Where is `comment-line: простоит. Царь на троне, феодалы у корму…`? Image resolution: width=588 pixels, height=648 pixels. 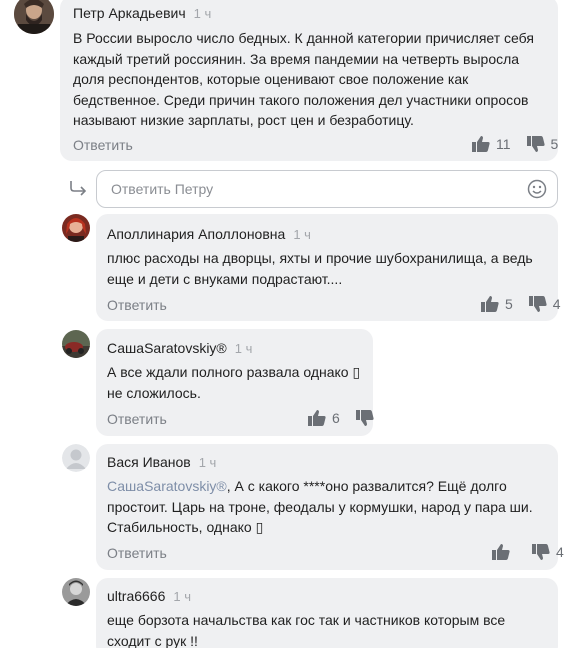
comment-line: простоит. Царь на троне, феодалы у корму… is located at coordinates (320, 506).